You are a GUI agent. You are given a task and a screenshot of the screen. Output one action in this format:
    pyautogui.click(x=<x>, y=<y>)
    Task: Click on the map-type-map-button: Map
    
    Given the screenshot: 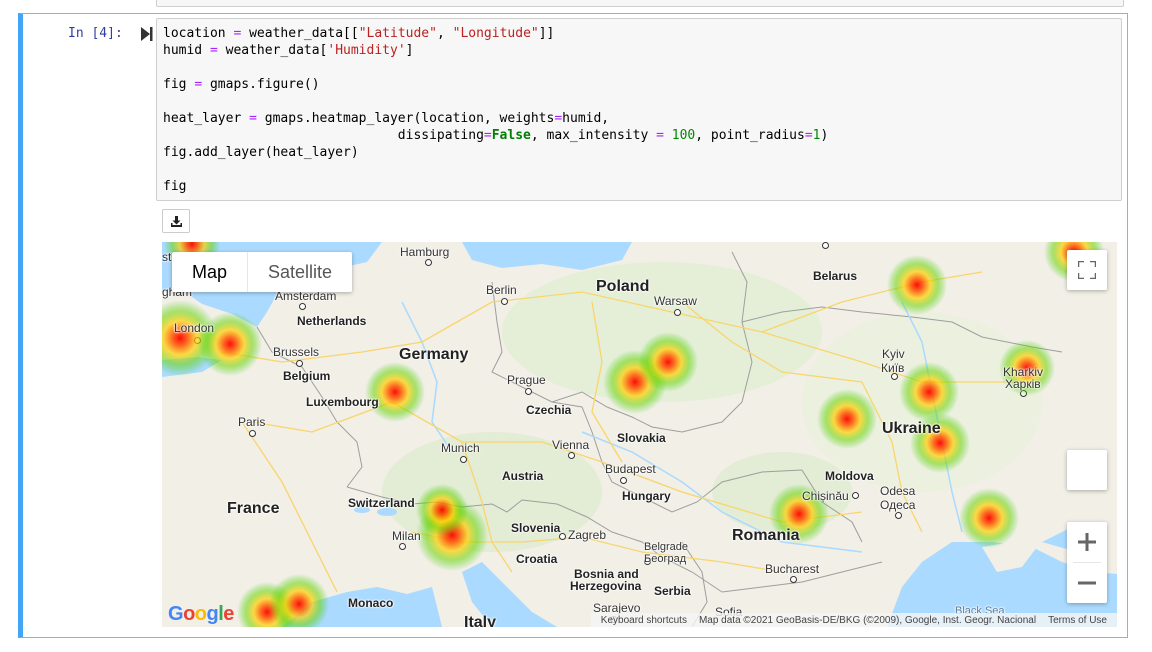 What is the action you would take?
    pyautogui.click(x=210, y=272)
    